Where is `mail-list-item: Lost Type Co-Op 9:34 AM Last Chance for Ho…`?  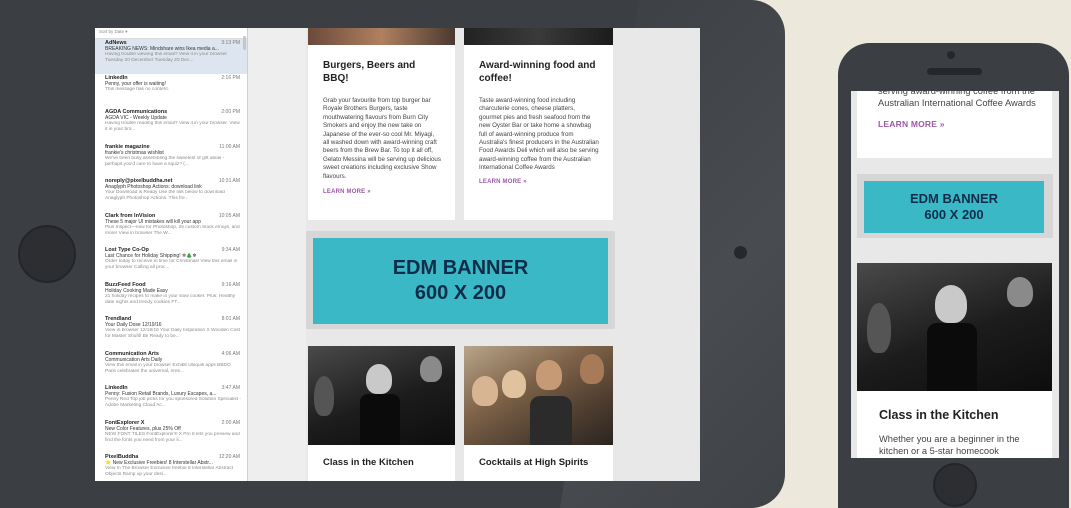 mail-list-item: Lost Type Co-Op 9:34 AM Last Chance for Ho… is located at coordinates (171, 263).